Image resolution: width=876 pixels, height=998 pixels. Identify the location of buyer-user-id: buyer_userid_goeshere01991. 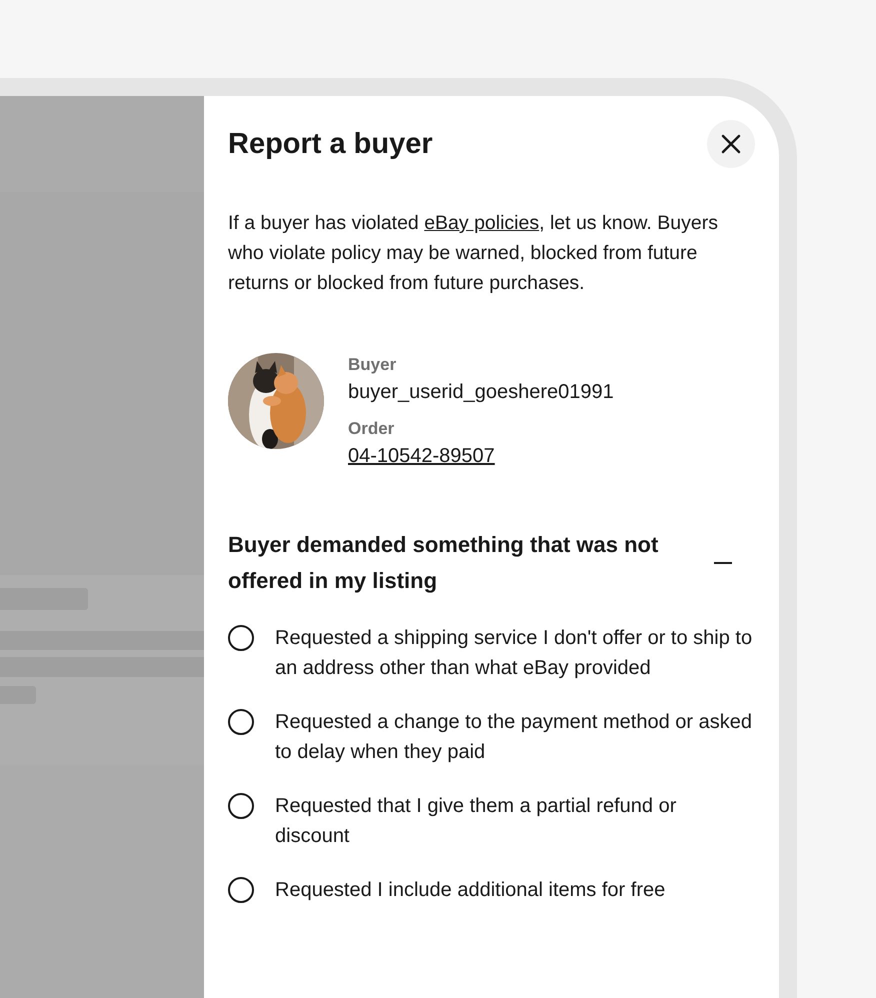
(481, 392).